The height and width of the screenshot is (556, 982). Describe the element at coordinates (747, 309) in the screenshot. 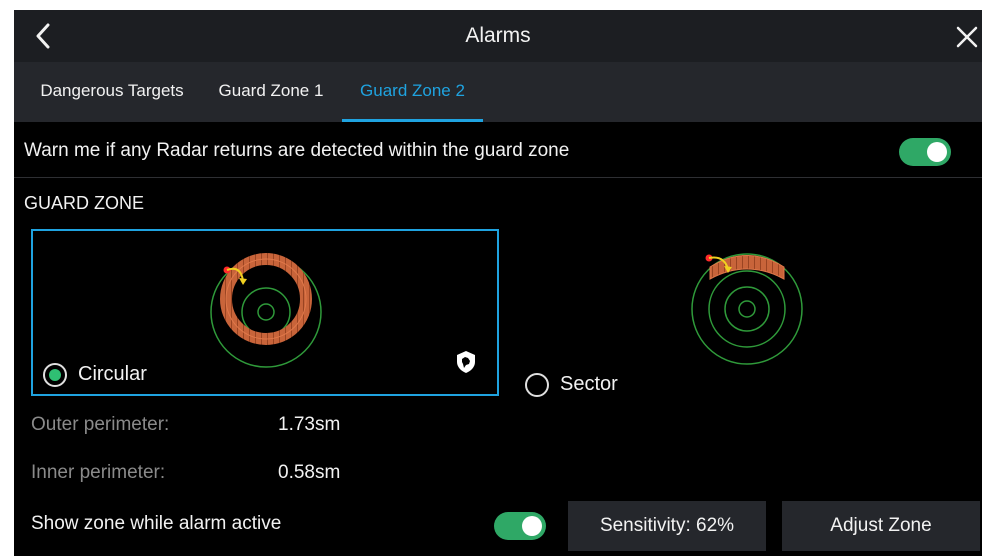

I see `sector-zone-graphic` at that location.